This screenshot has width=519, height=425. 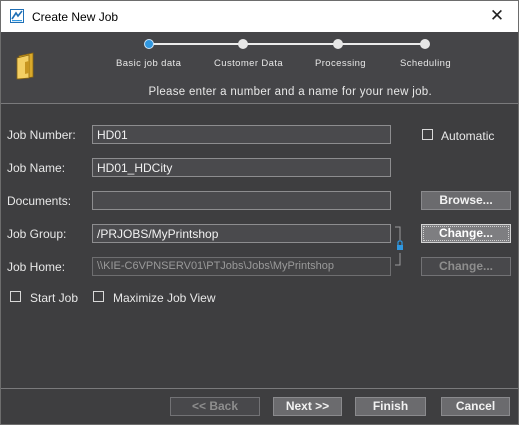 What do you see at coordinates (215, 406) in the screenshot?
I see `back-button: << Back` at bounding box center [215, 406].